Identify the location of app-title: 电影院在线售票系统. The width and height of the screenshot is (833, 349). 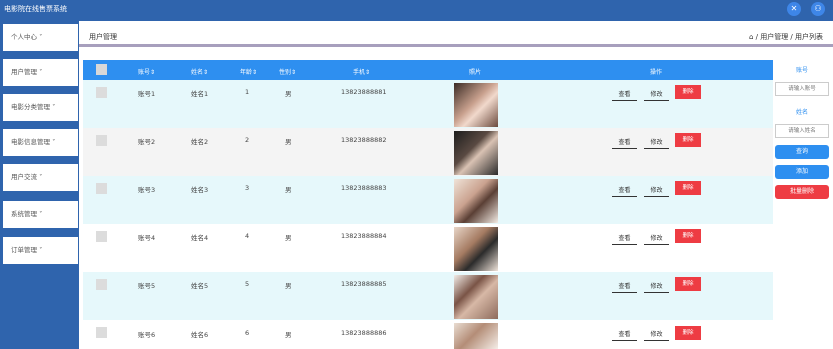
(35, 9).